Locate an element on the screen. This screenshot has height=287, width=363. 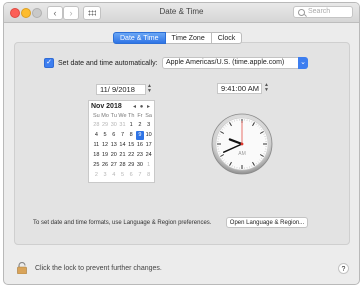
date-stepper: ▲ ▼ is located at coordinates (149, 89).